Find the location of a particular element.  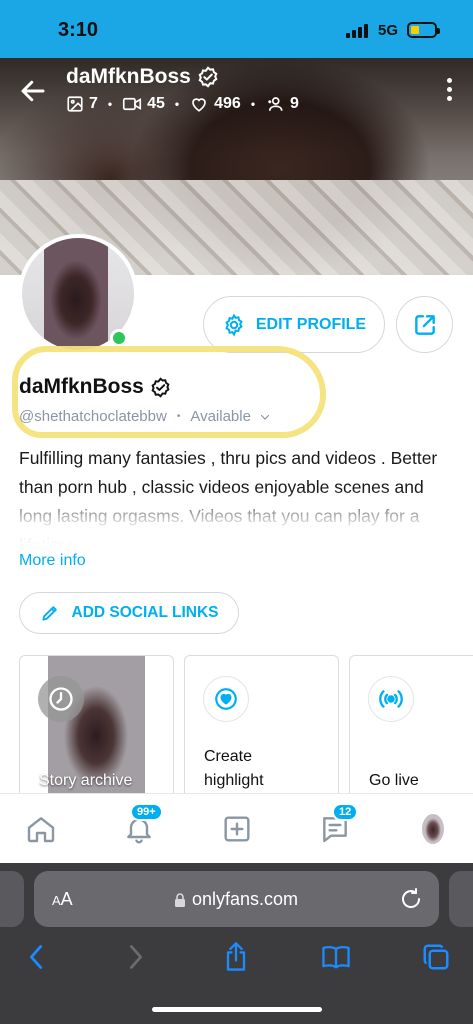

chevron-down-icon is located at coordinates (265, 417).